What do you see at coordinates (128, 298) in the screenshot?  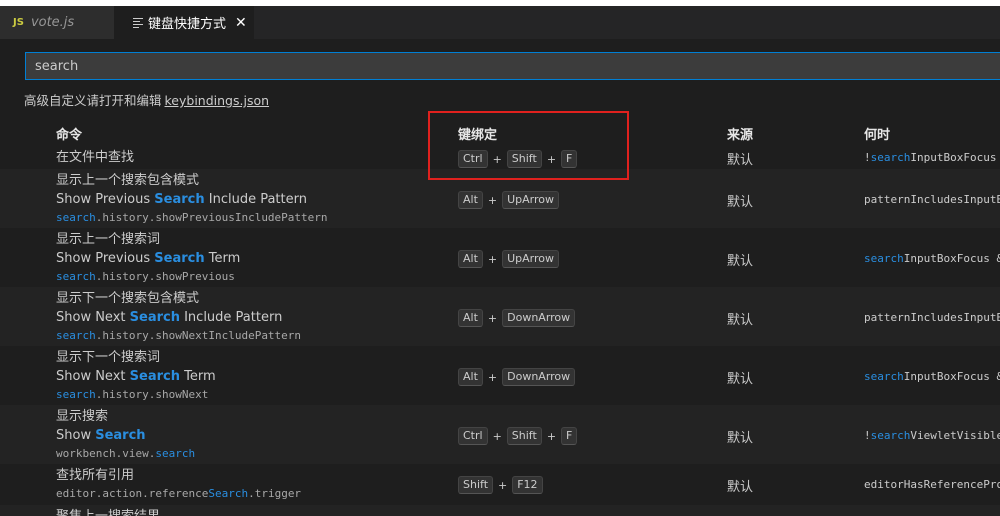 I see `command-label: 显示下一个搜索包含模式` at bounding box center [128, 298].